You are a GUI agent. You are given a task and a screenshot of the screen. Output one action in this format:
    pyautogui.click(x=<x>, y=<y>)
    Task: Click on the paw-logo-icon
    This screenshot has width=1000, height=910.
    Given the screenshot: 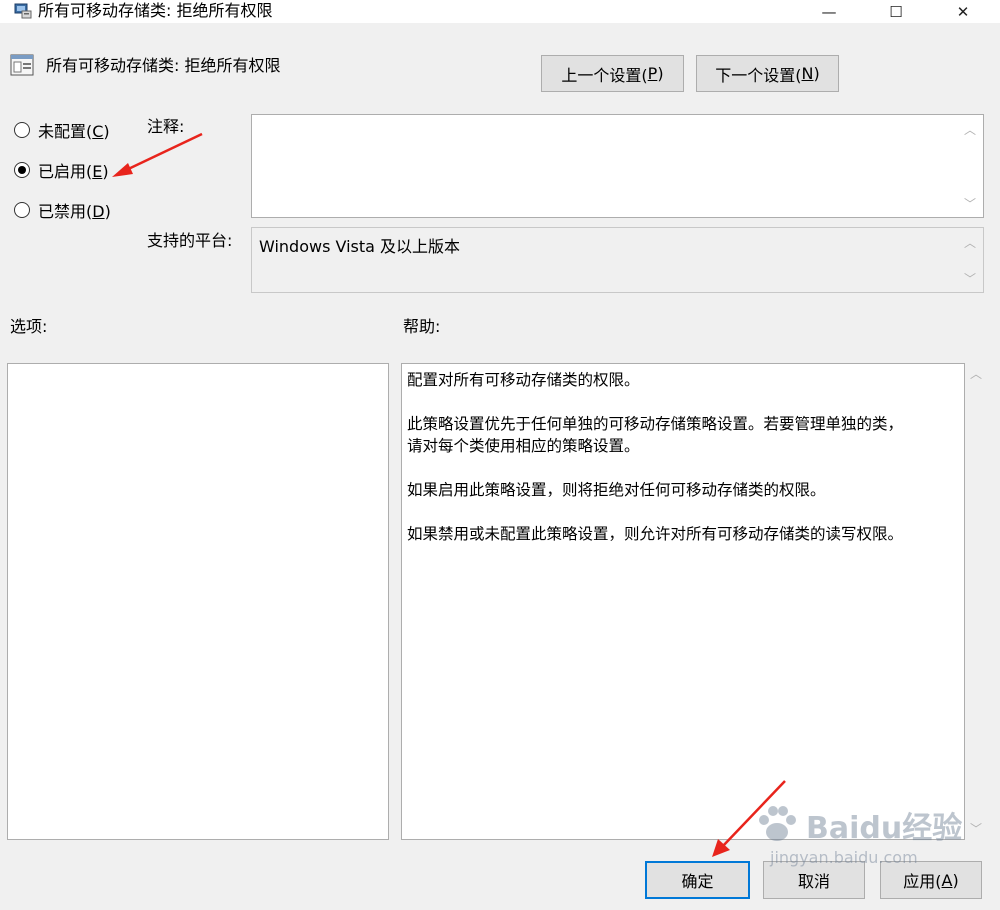 What is the action you would take?
    pyautogui.click(x=777, y=823)
    